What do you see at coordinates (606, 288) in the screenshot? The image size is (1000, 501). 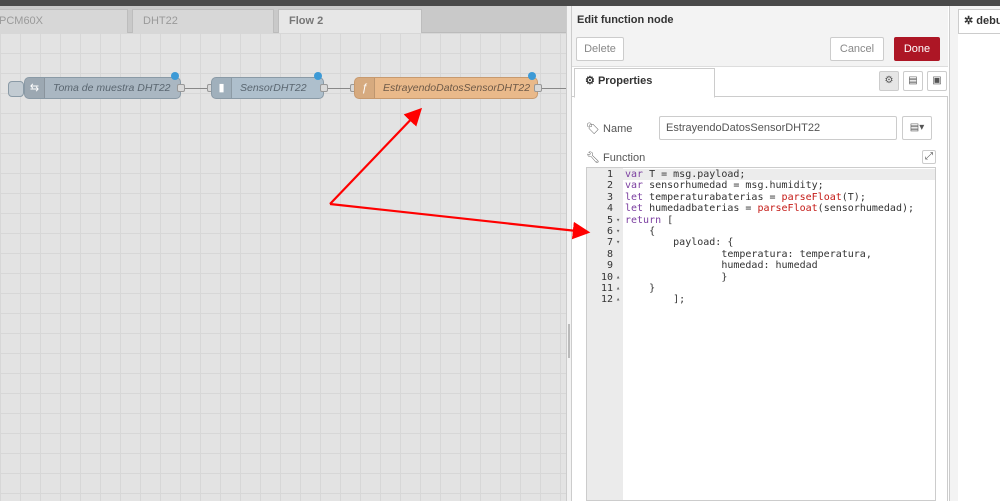 I see `line-number: 11` at bounding box center [606, 288].